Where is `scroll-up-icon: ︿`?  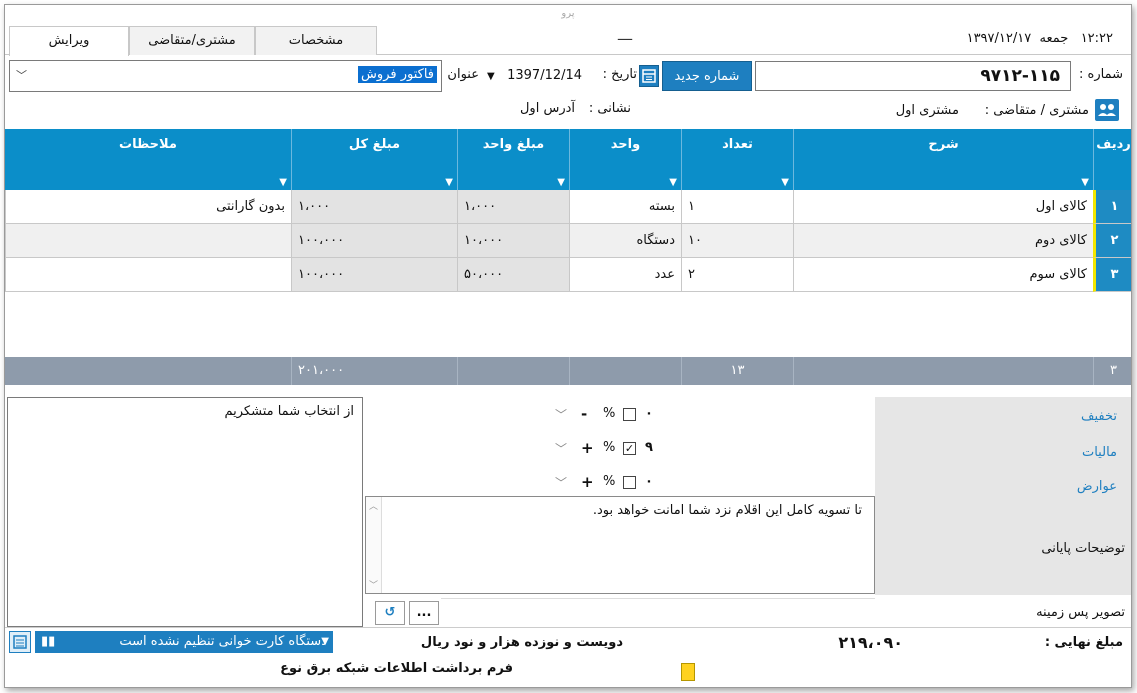 scroll-up-icon: ︿ is located at coordinates (373, 505).